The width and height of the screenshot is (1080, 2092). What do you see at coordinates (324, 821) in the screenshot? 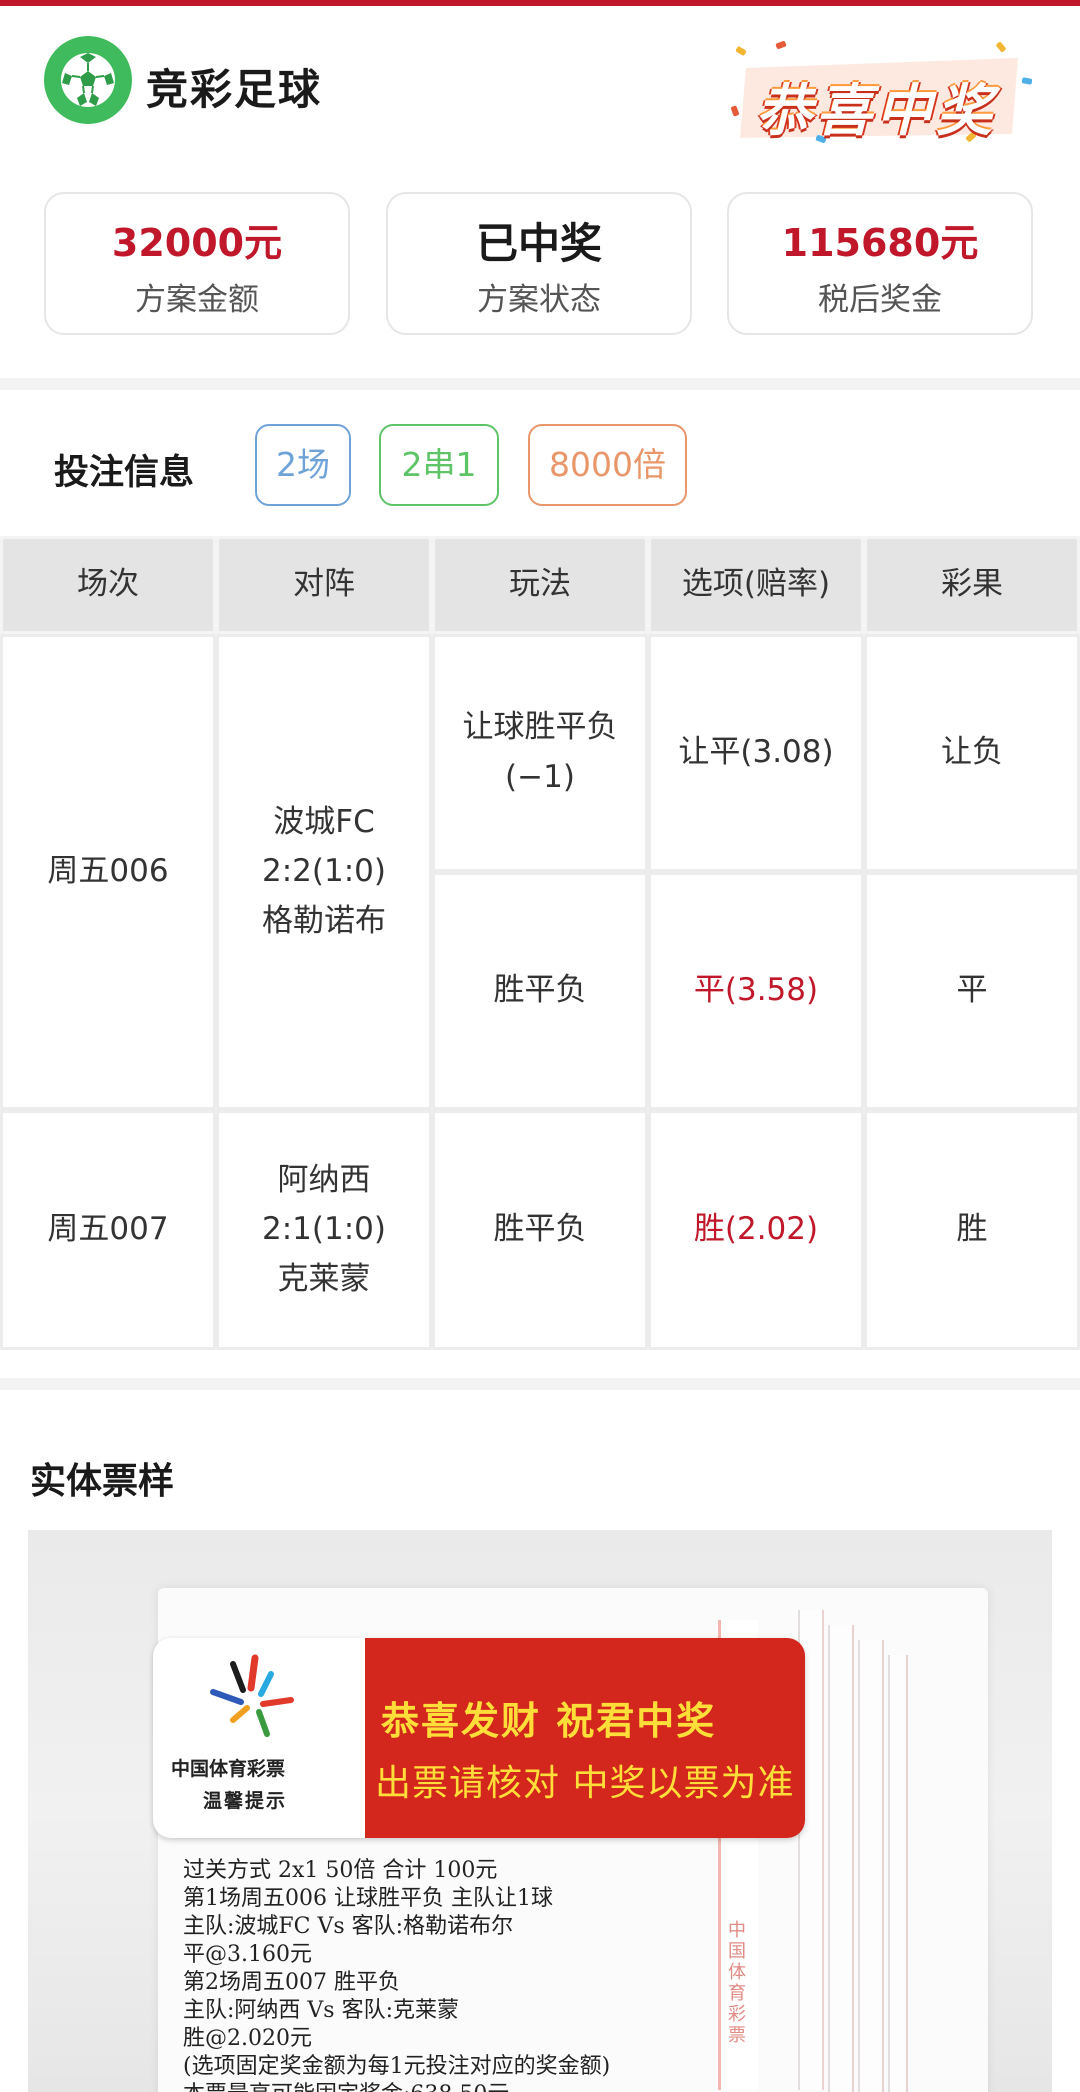
I see `home-team: 波城FC` at bounding box center [324, 821].